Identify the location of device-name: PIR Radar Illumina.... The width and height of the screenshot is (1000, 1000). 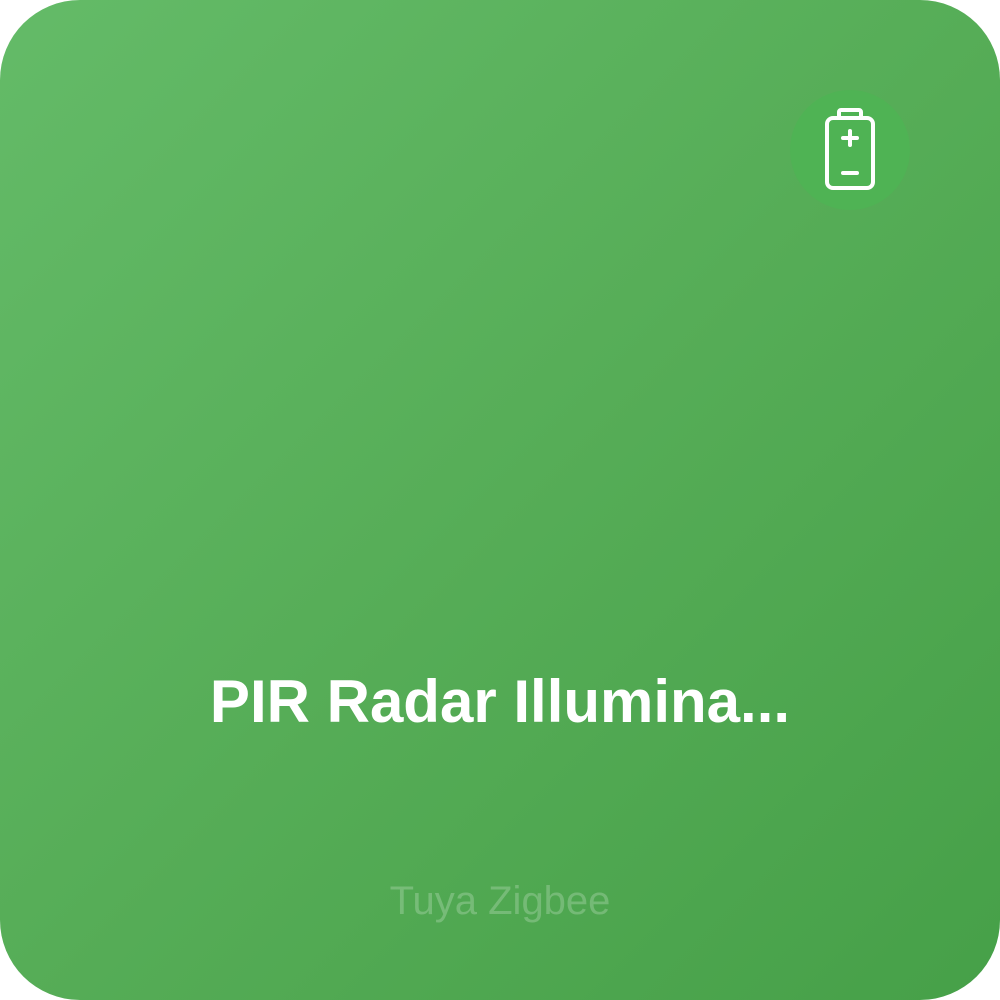
(500, 701).